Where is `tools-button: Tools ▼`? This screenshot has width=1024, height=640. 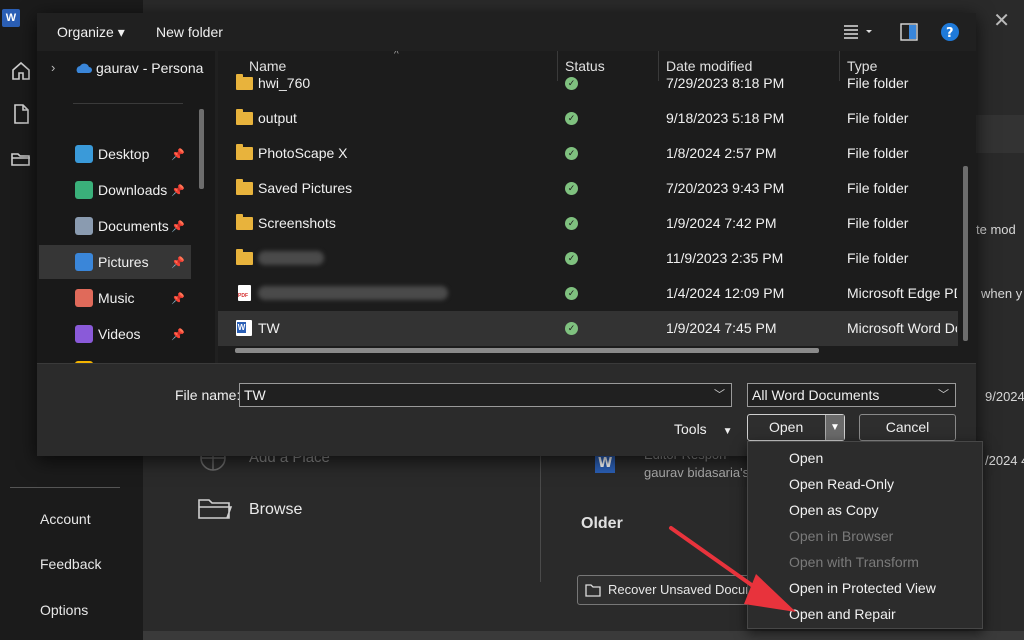
tools-button: Tools ▼ is located at coordinates (703, 429).